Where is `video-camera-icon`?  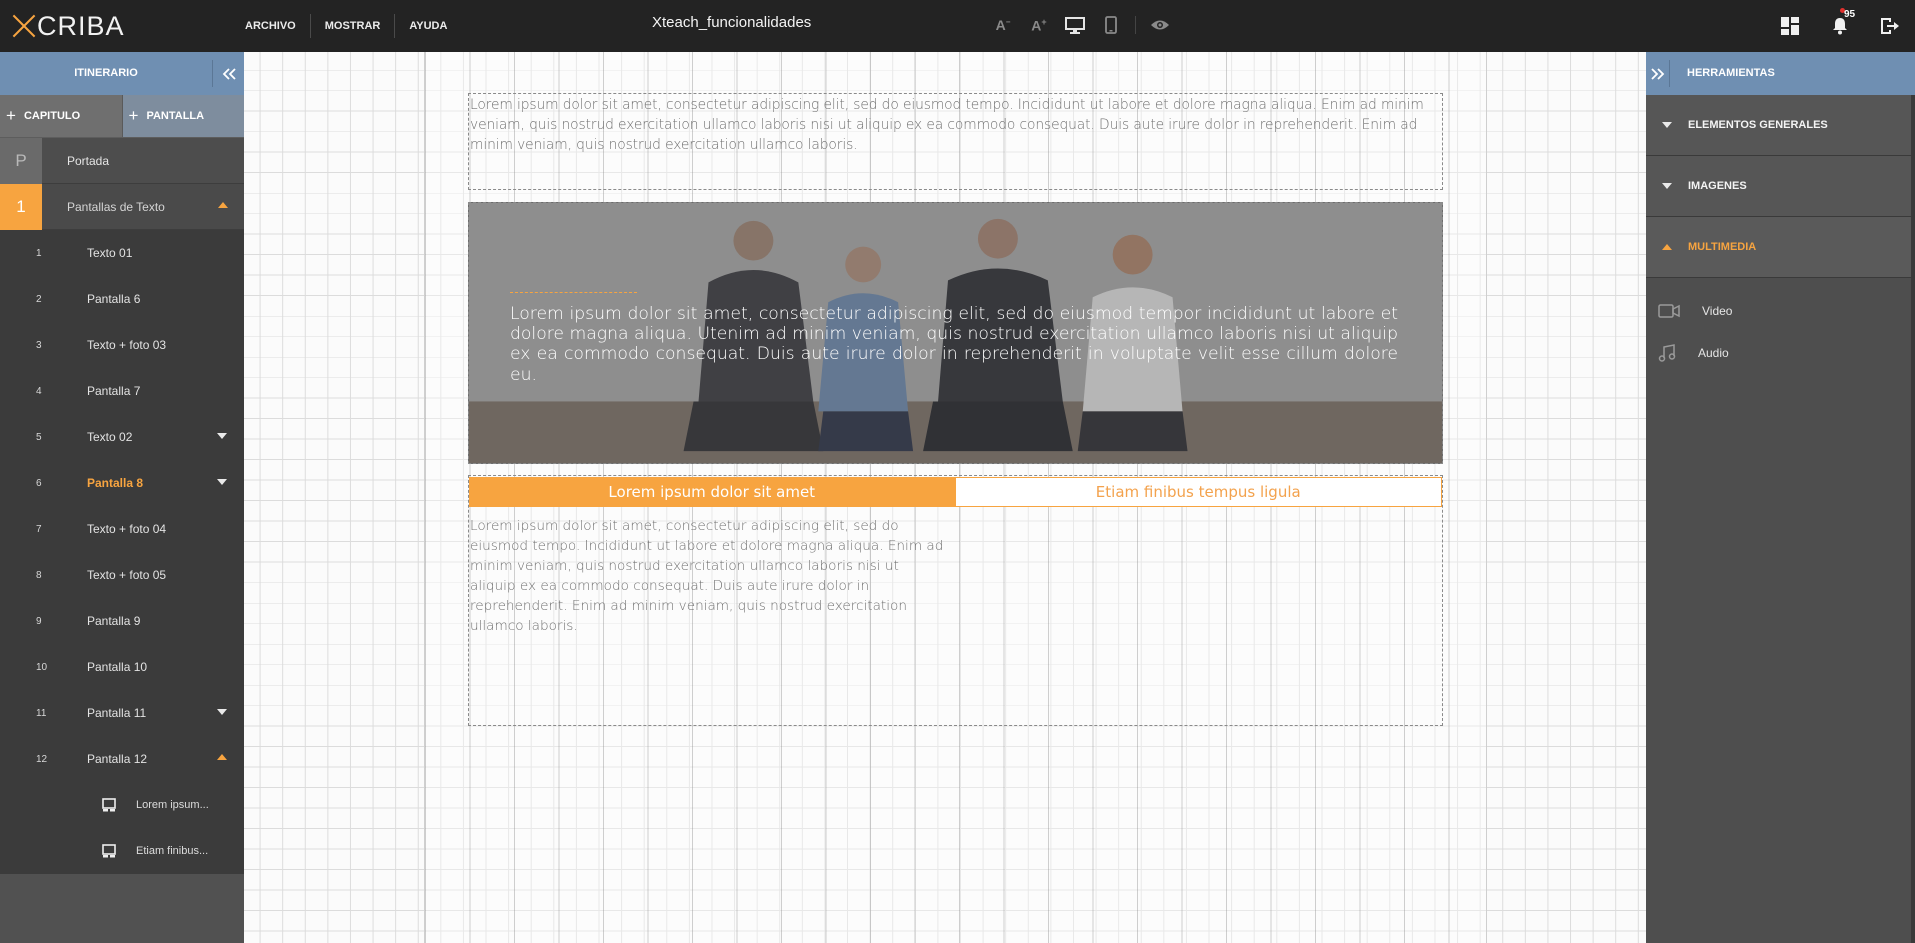
video-camera-icon is located at coordinates (1669, 311).